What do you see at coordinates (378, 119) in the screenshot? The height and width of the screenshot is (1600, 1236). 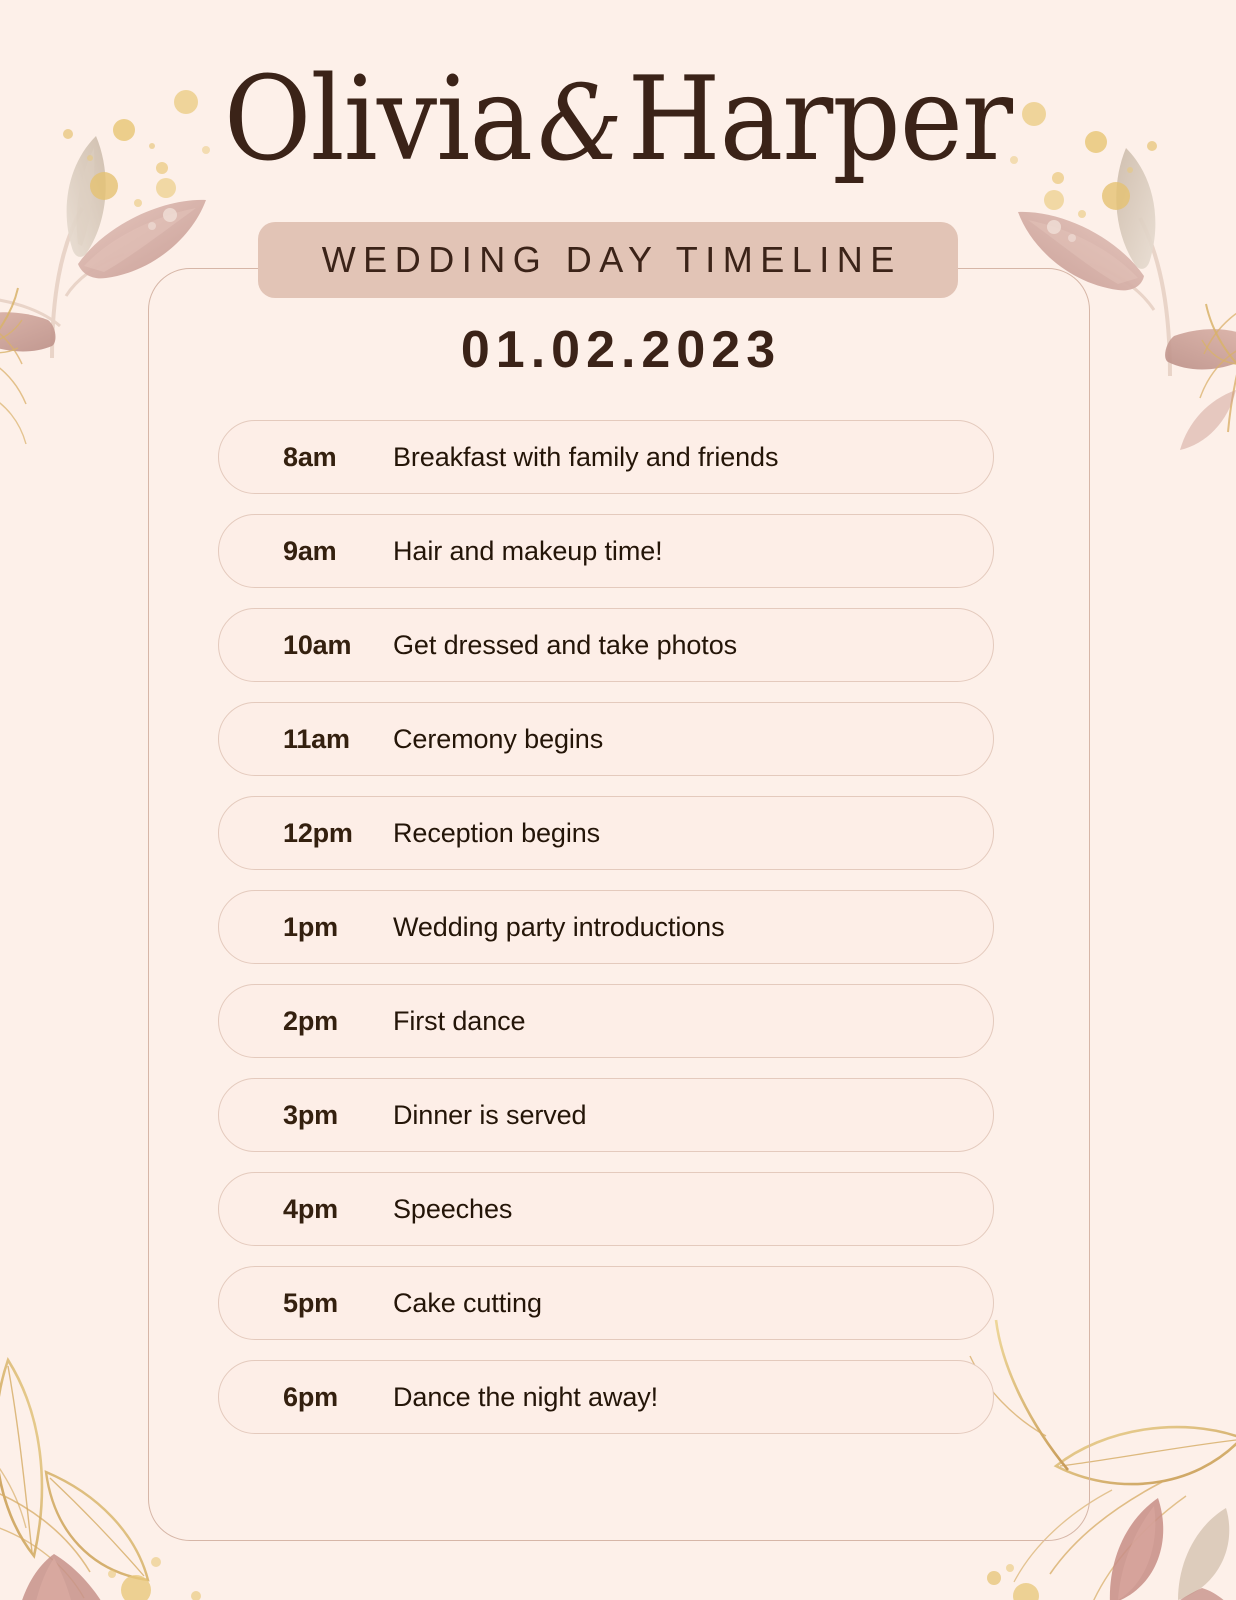 I see `title-first-name: Olivia` at bounding box center [378, 119].